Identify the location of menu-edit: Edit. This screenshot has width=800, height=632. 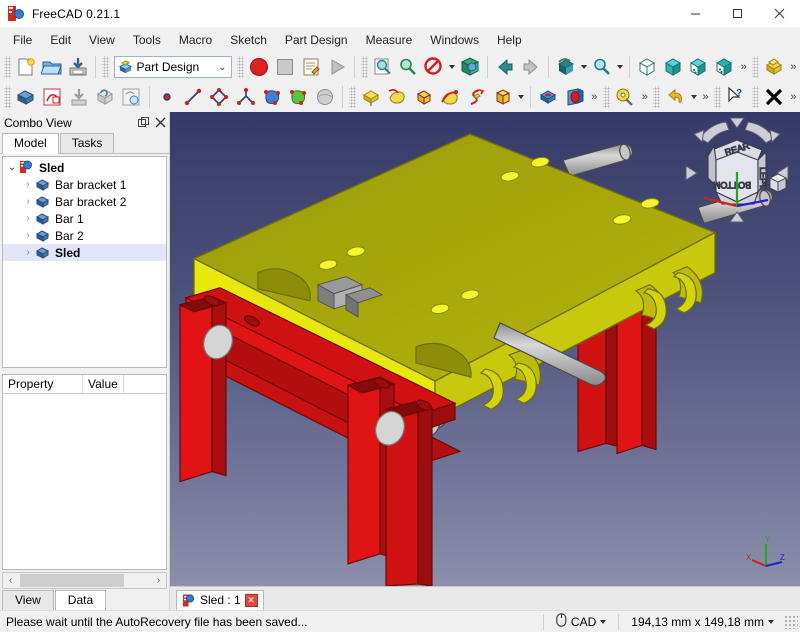
(60, 40).